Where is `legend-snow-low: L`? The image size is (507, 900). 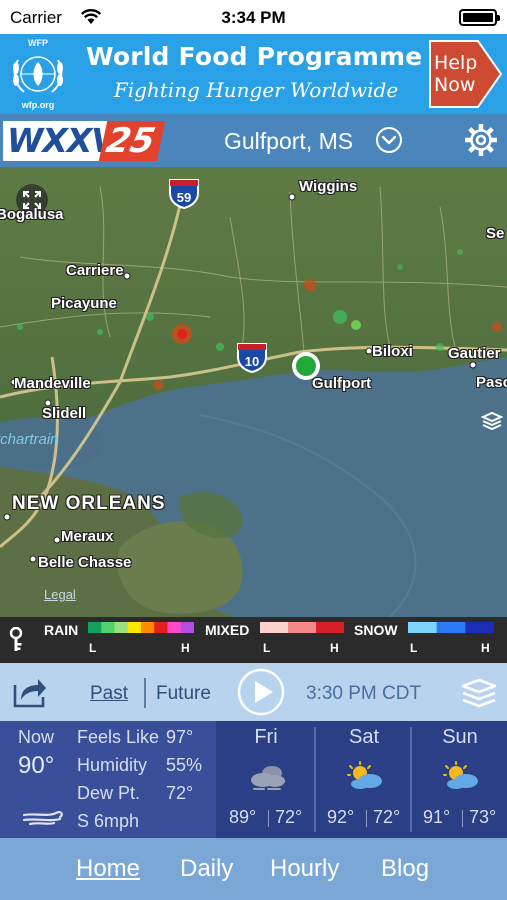 legend-snow-low: L is located at coordinates (414, 648).